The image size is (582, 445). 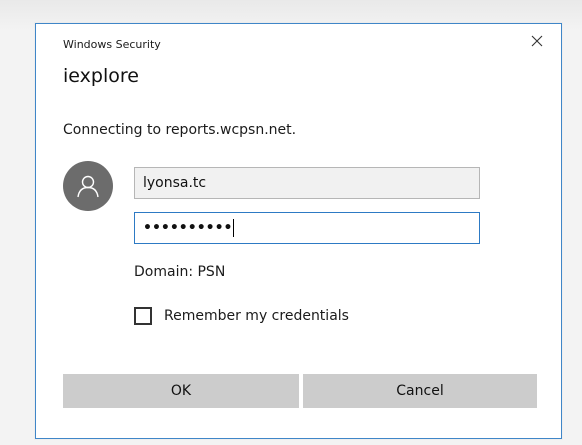 I want to click on remember-label: Remember my credentials, so click(x=256, y=316).